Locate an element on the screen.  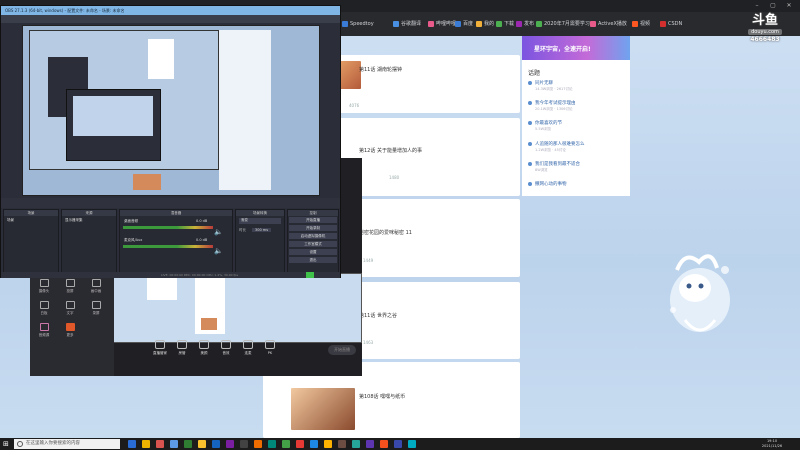
start-streaming-button: 开始直播 is located at coordinates (313, 220).